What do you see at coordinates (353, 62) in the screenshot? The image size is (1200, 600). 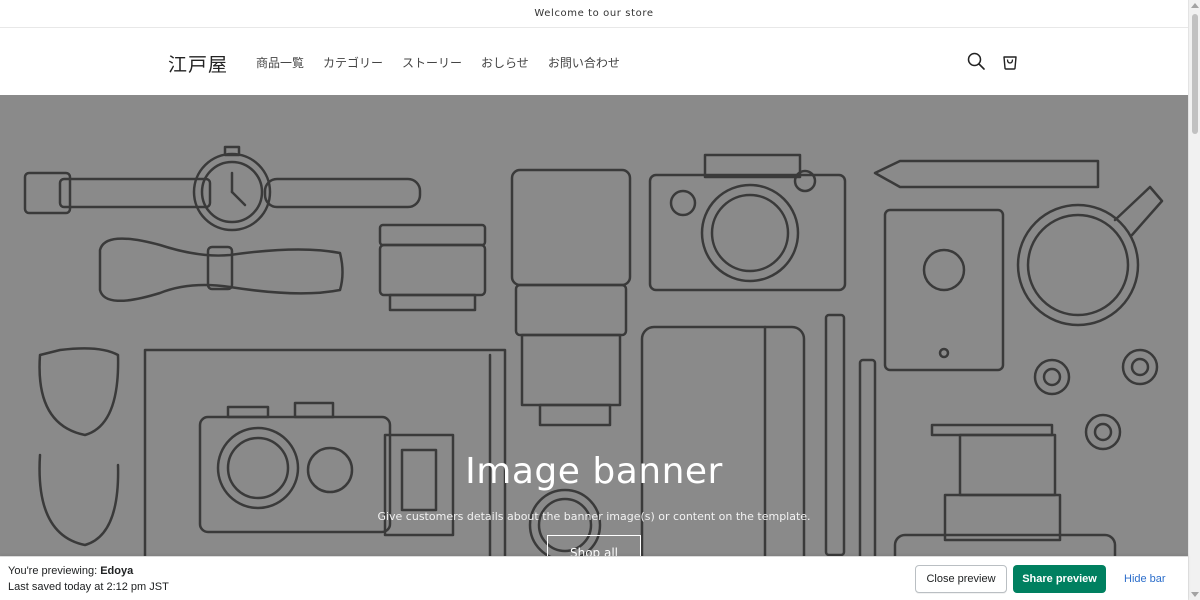 I see `nav-item-categories: カテゴリー` at bounding box center [353, 62].